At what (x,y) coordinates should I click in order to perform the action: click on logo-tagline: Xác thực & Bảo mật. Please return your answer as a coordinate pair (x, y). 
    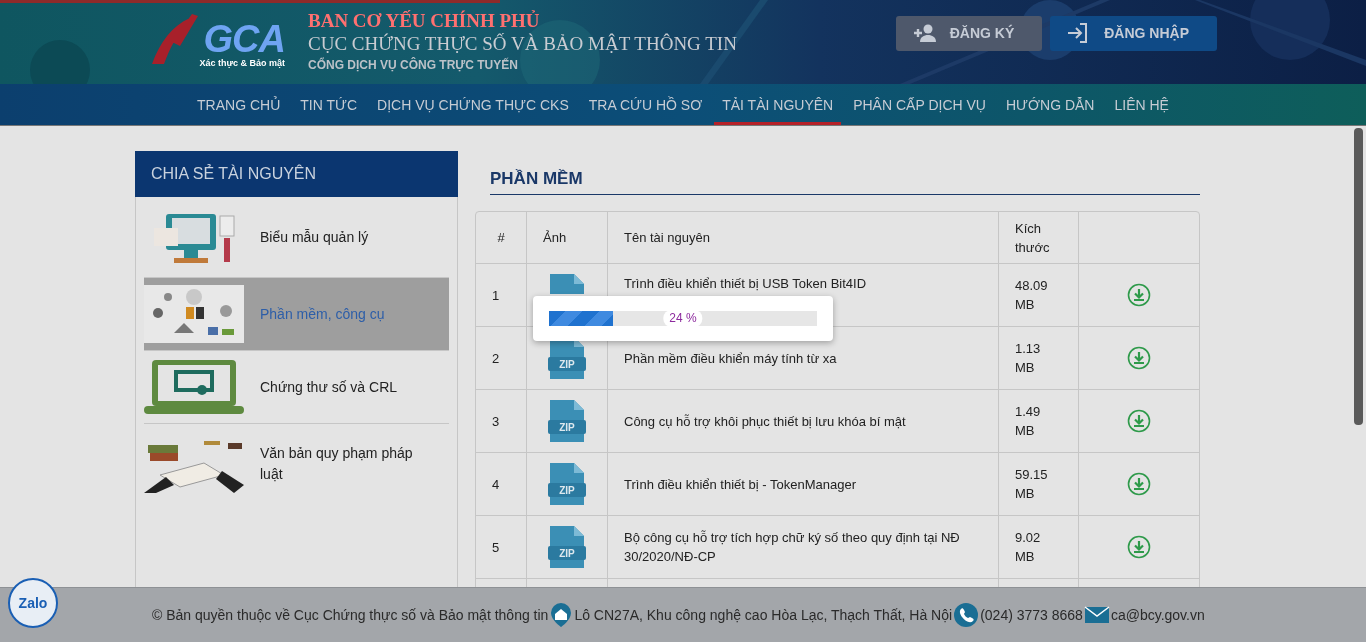
    Looking at the image, I should click on (242, 63).